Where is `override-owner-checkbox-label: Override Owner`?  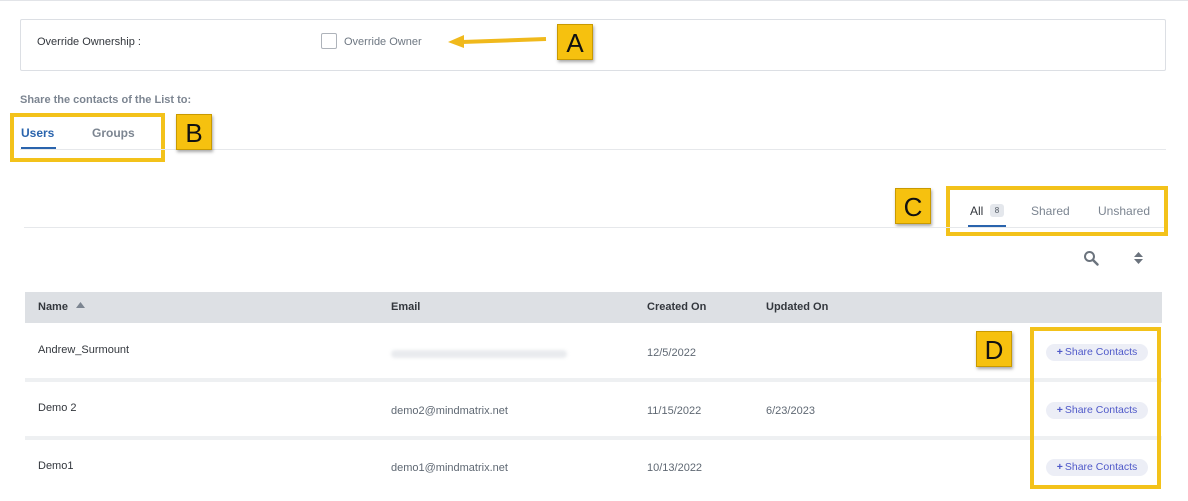
override-owner-checkbox-label: Override Owner is located at coordinates (383, 42).